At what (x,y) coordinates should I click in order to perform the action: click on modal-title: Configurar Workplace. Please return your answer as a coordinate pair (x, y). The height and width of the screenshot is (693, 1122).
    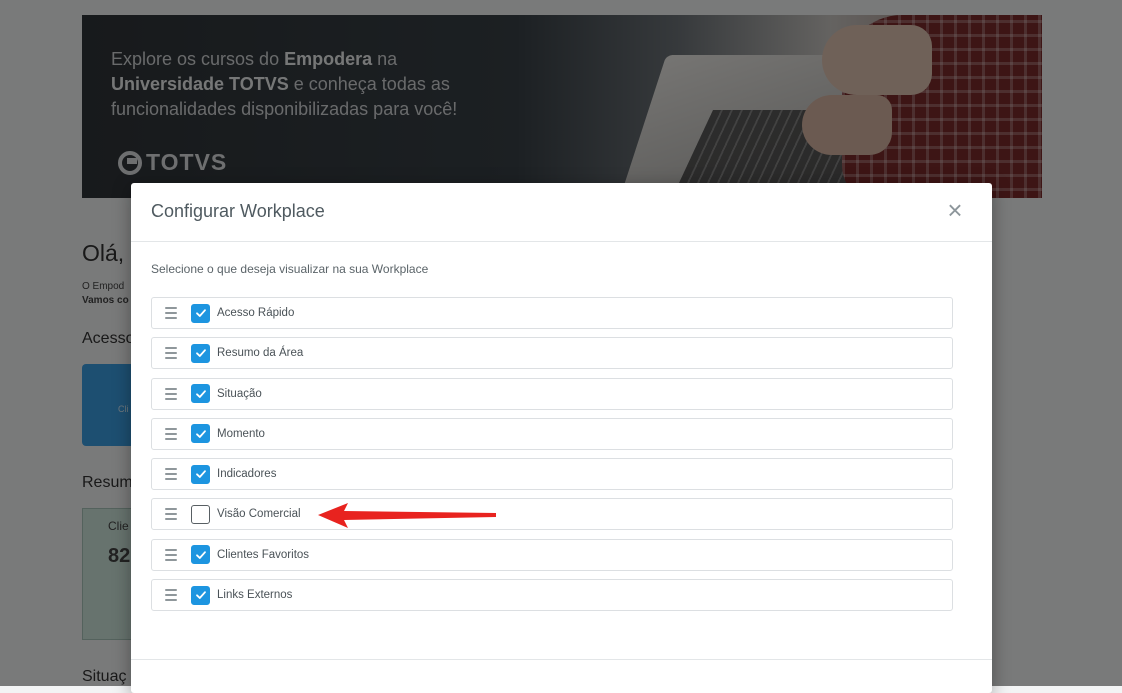
    Looking at the image, I should click on (238, 211).